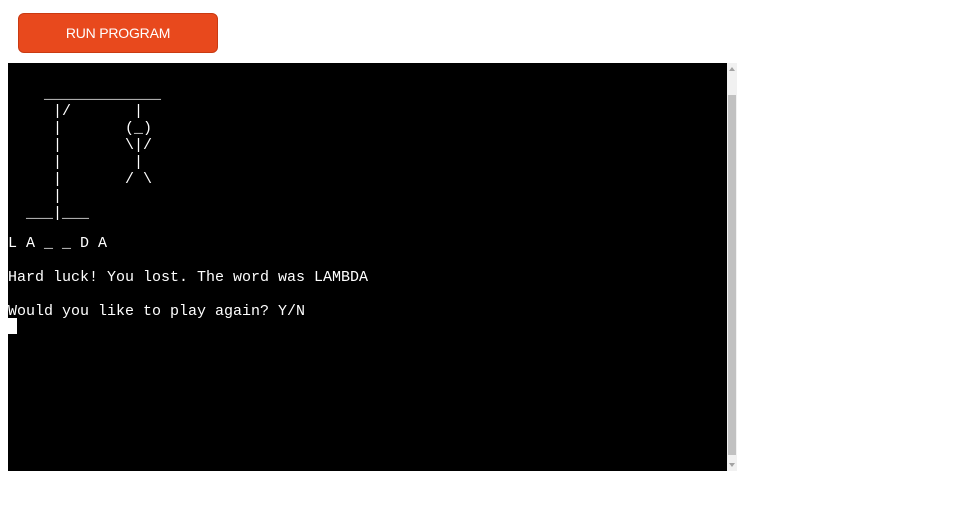  I want to click on triangle-up-icon, so click(732, 69).